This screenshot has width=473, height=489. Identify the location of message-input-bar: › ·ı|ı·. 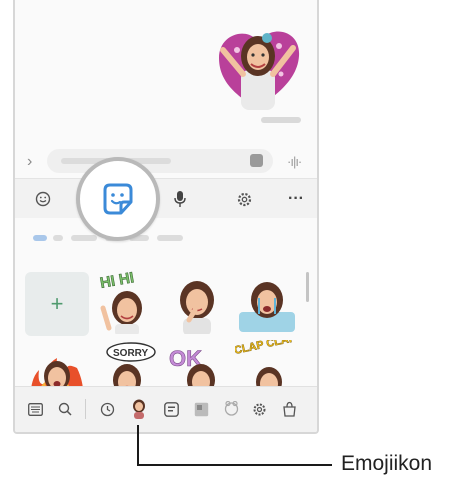
(166, 161).